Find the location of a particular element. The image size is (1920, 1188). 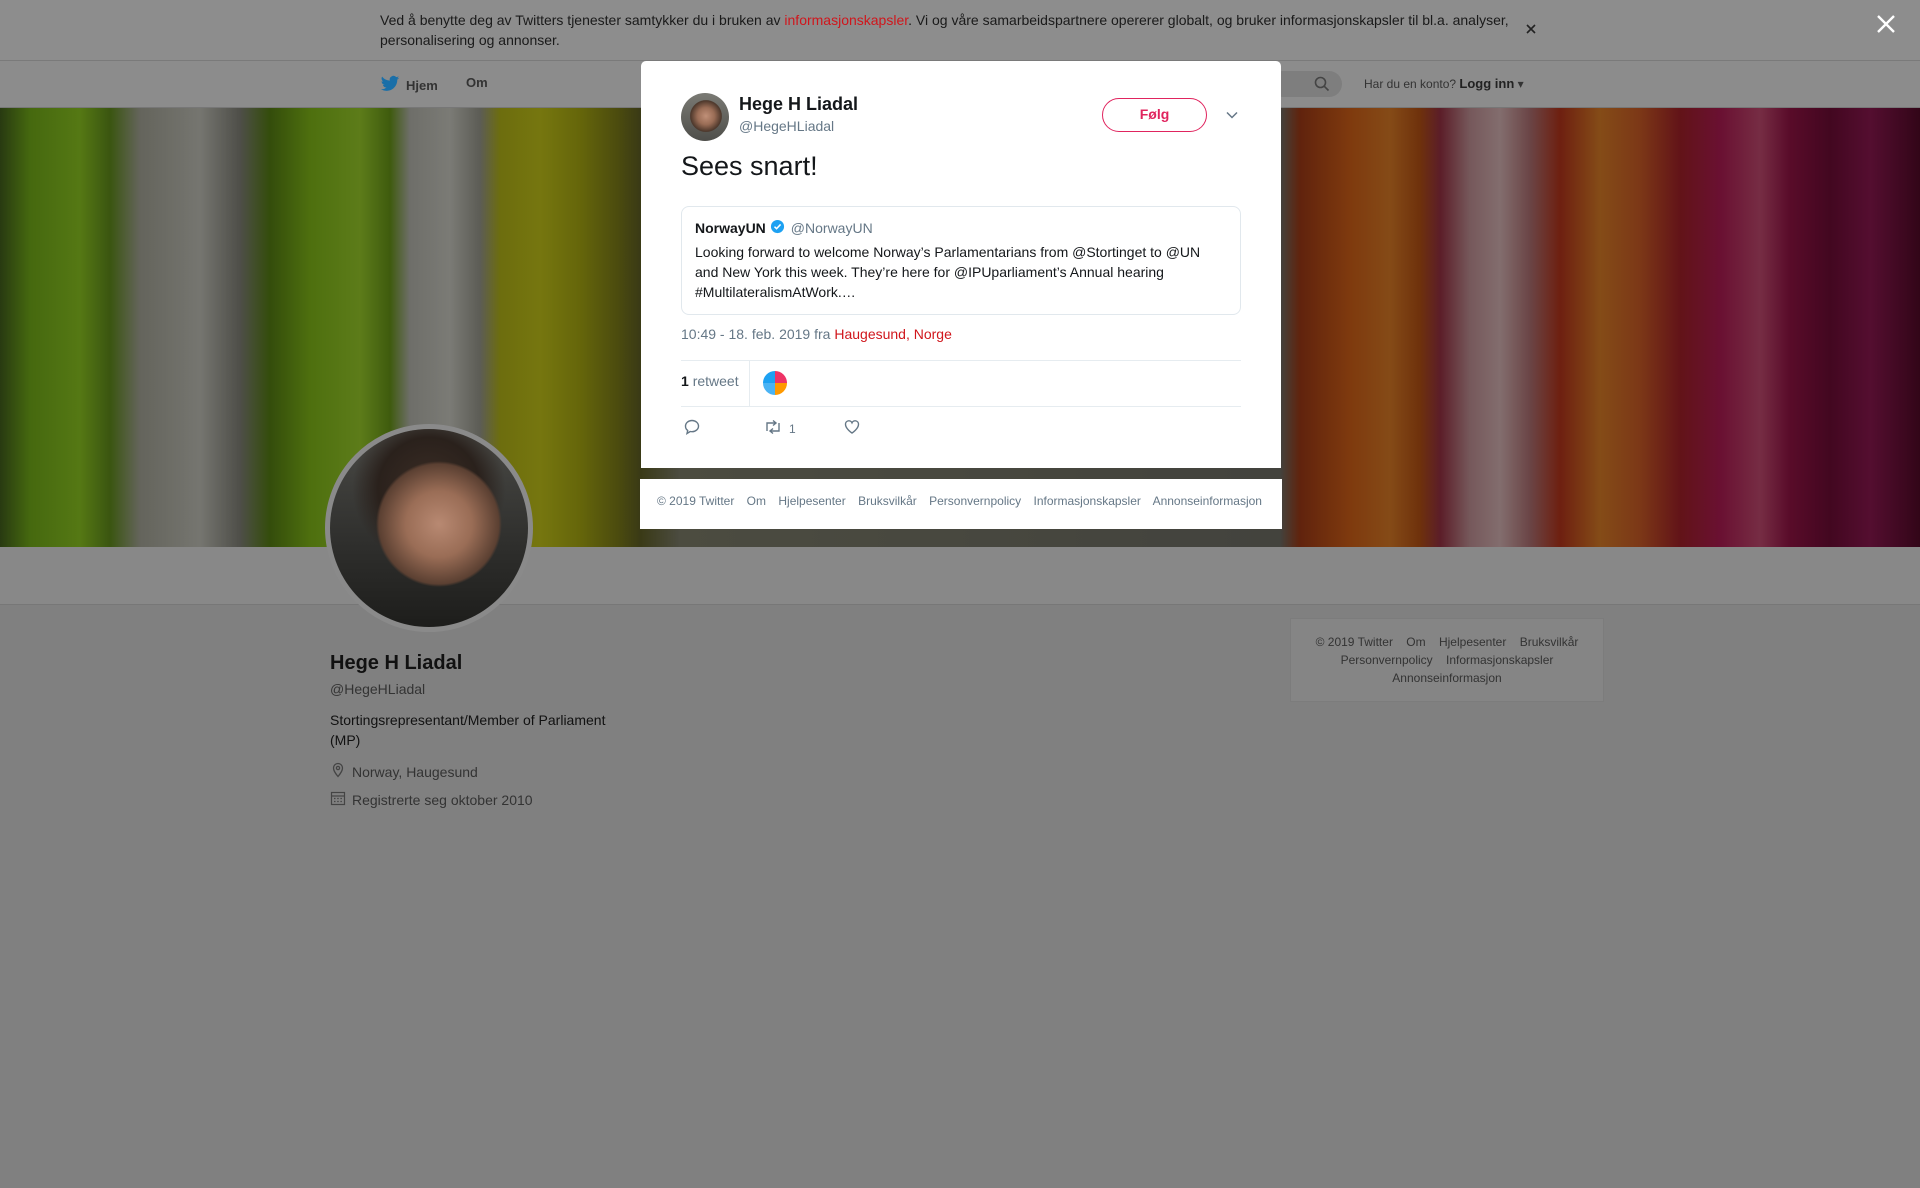

tweet-author-avatar is located at coordinates (705, 117).